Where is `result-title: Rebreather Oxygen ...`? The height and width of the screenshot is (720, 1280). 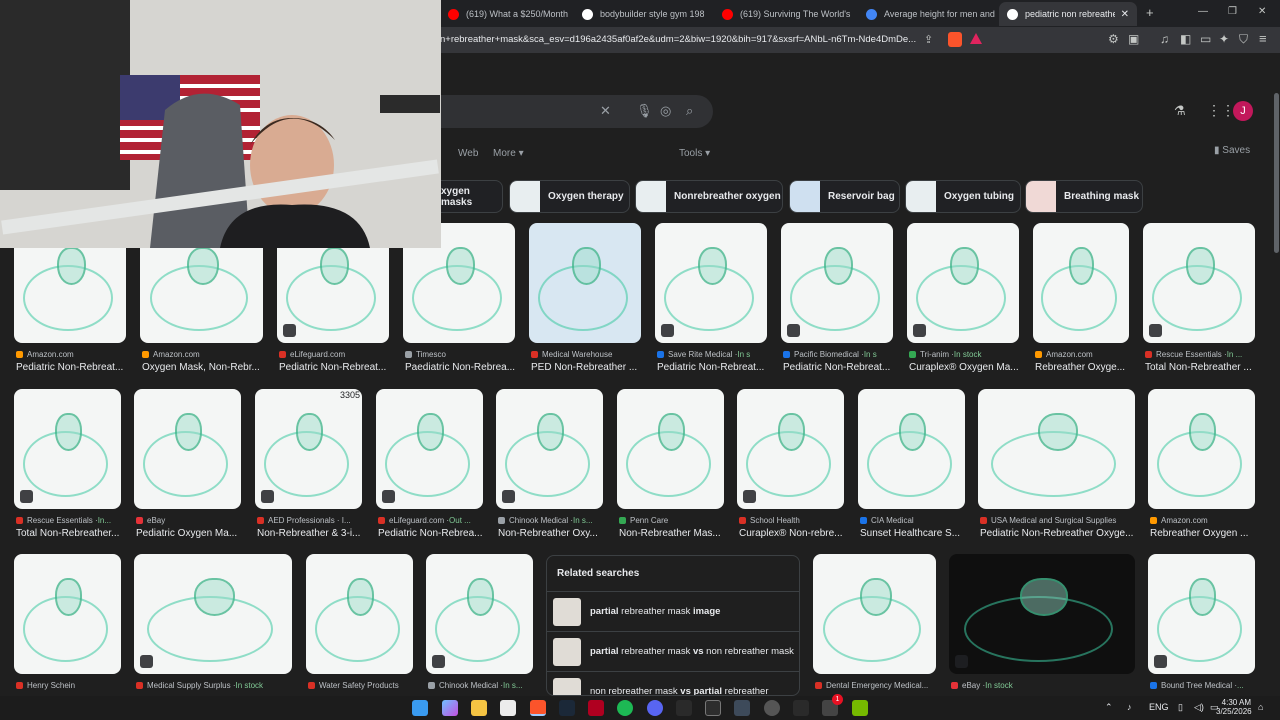 result-title: Rebreather Oxygen ... is located at coordinates (1207, 533).